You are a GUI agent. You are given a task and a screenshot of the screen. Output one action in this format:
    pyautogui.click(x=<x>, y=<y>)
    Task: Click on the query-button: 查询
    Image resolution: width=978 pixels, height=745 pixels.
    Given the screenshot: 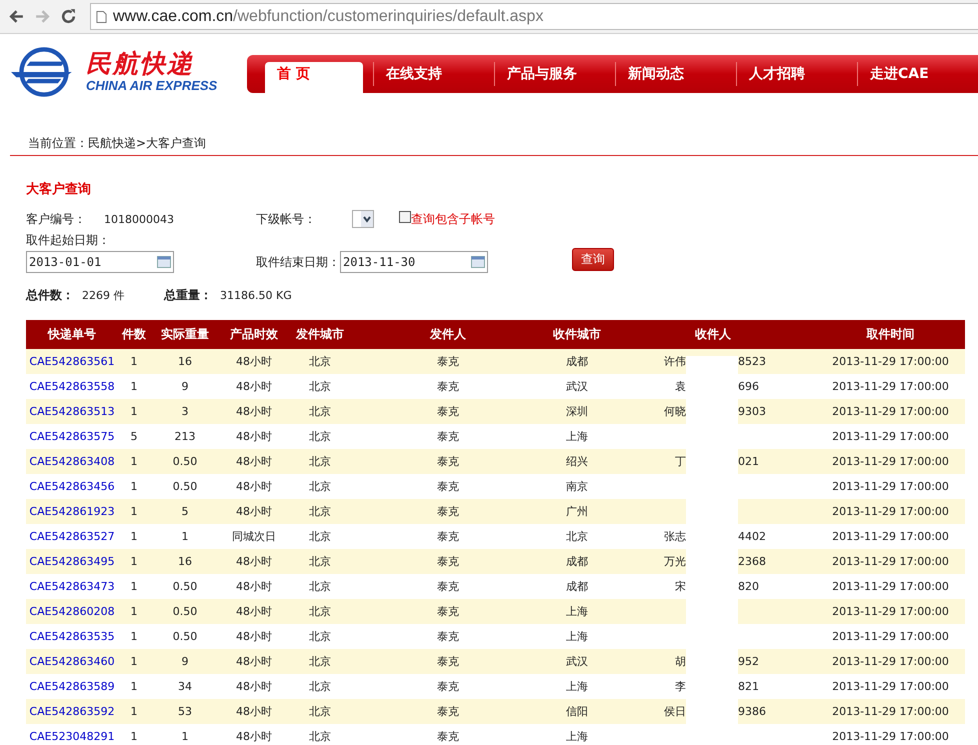 What is the action you would take?
    pyautogui.click(x=593, y=259)
    